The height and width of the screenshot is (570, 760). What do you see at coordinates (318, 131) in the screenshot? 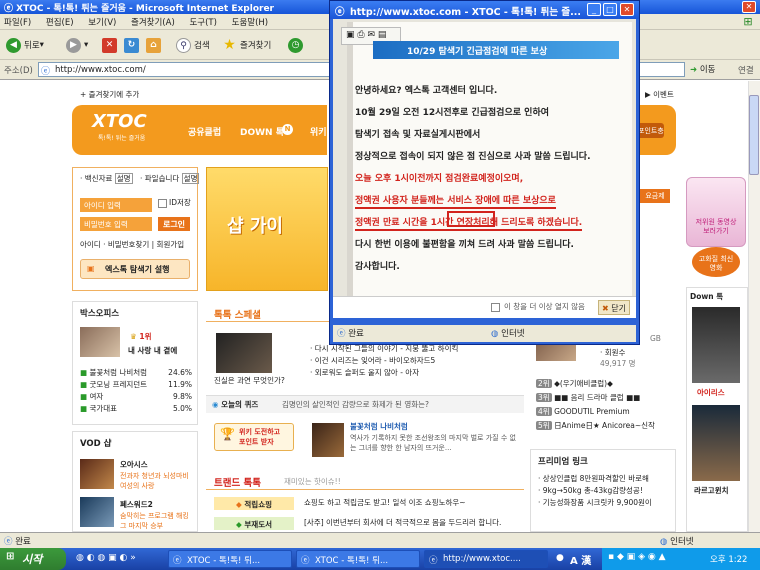
I see `nav-wiki: 위키` at bounding box center [318, 131].